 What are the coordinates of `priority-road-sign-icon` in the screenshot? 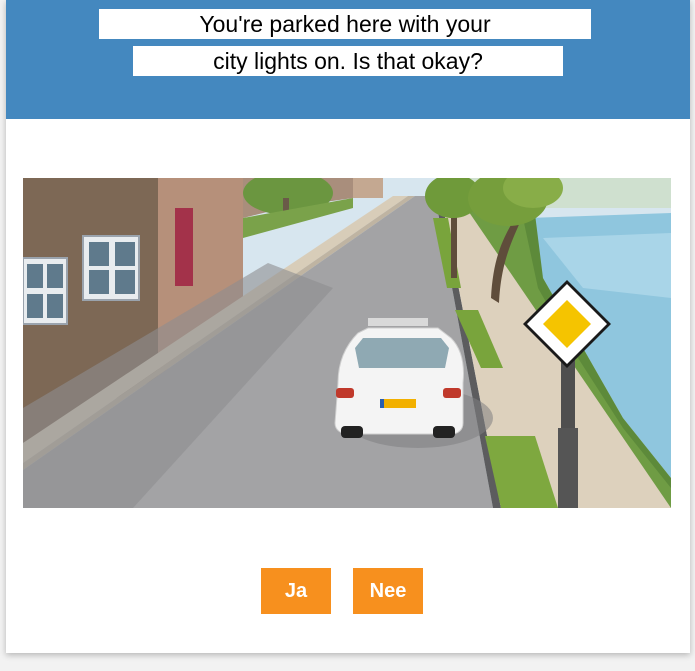 It's located at (567, 324).